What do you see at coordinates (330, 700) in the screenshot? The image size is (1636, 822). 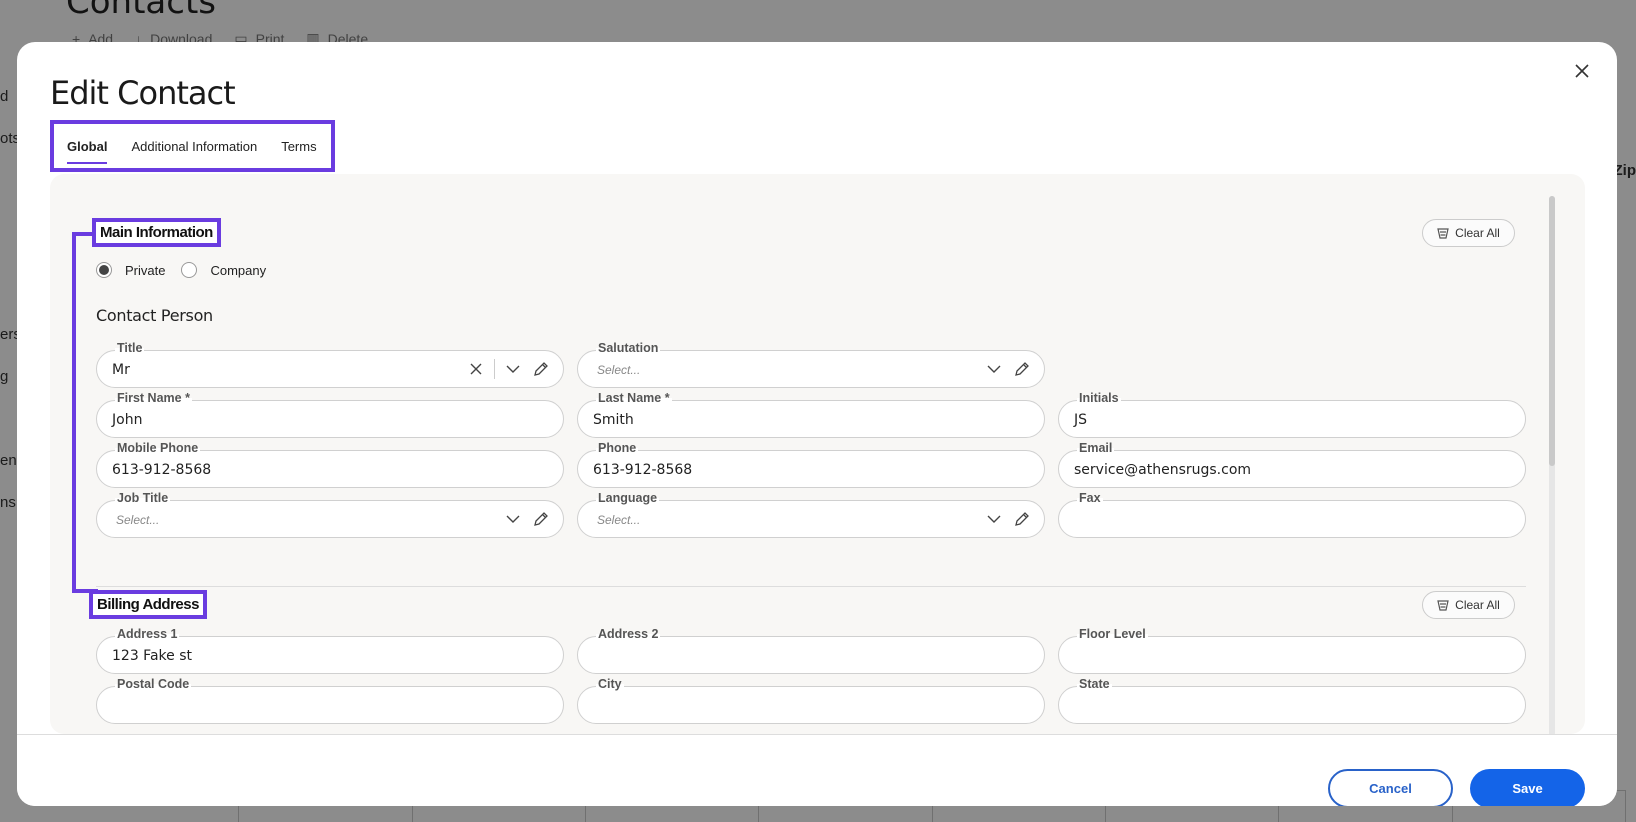 I see `postal-code-field: Postal Code` at bounding box center [330, 700].